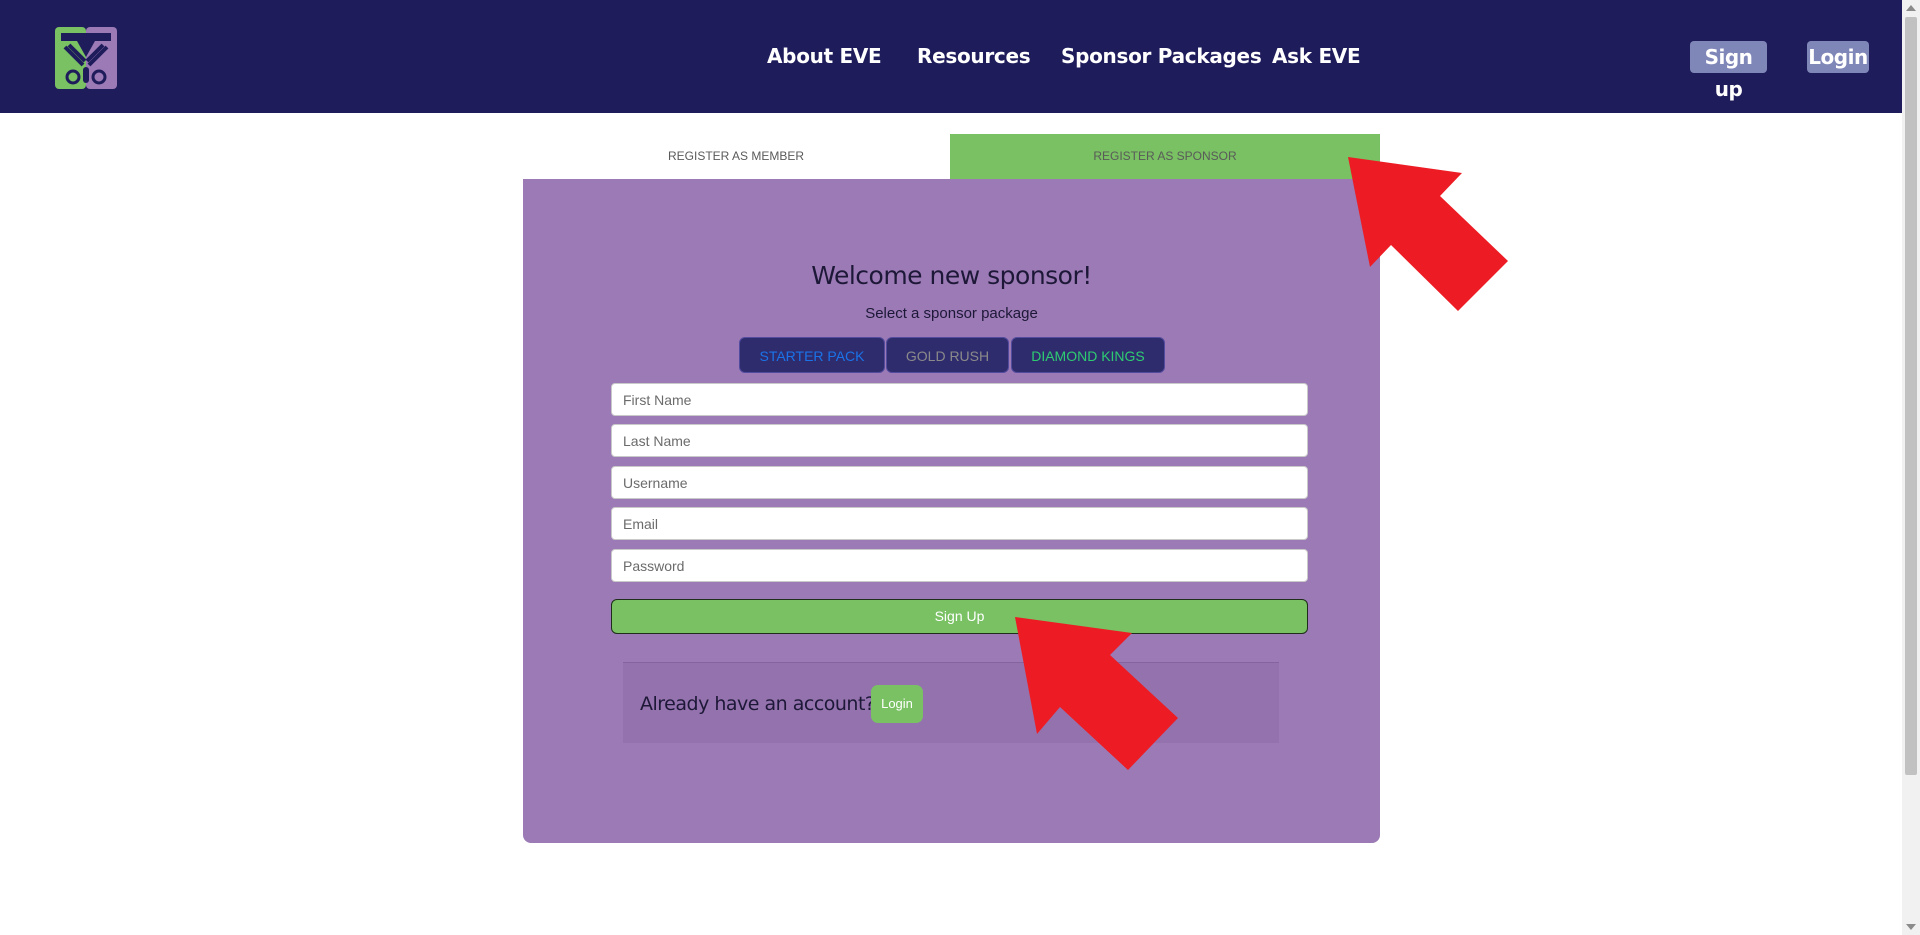 This screenshot has width=1920, height=935. Describe the element at coordinates (959, 399) in the screenshot. I see `first-name-input` at that location.